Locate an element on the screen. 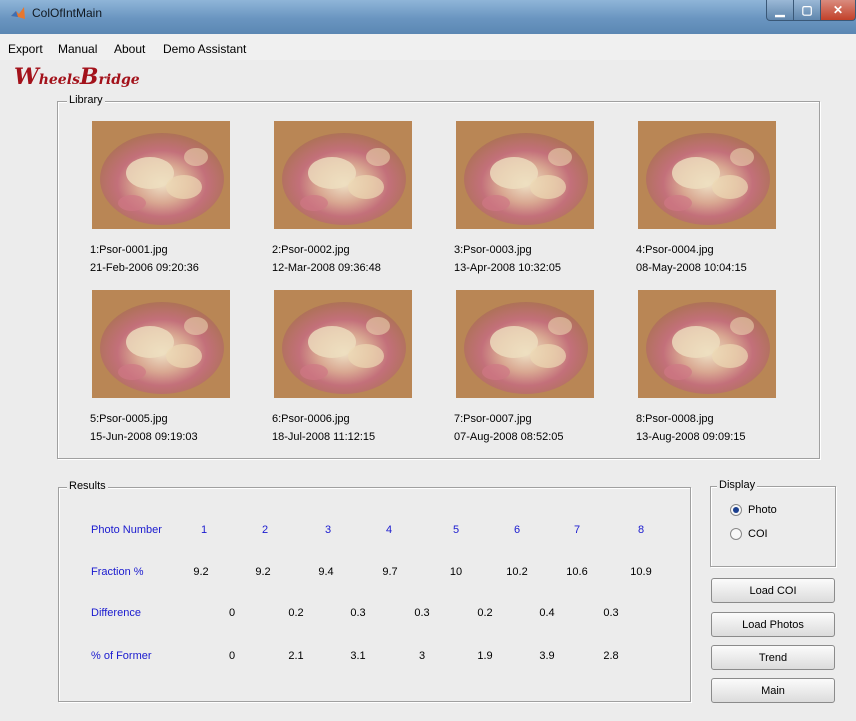 This screenshot has height=721, width=856. difference-label: Difference is located at coordinates (116, 613).